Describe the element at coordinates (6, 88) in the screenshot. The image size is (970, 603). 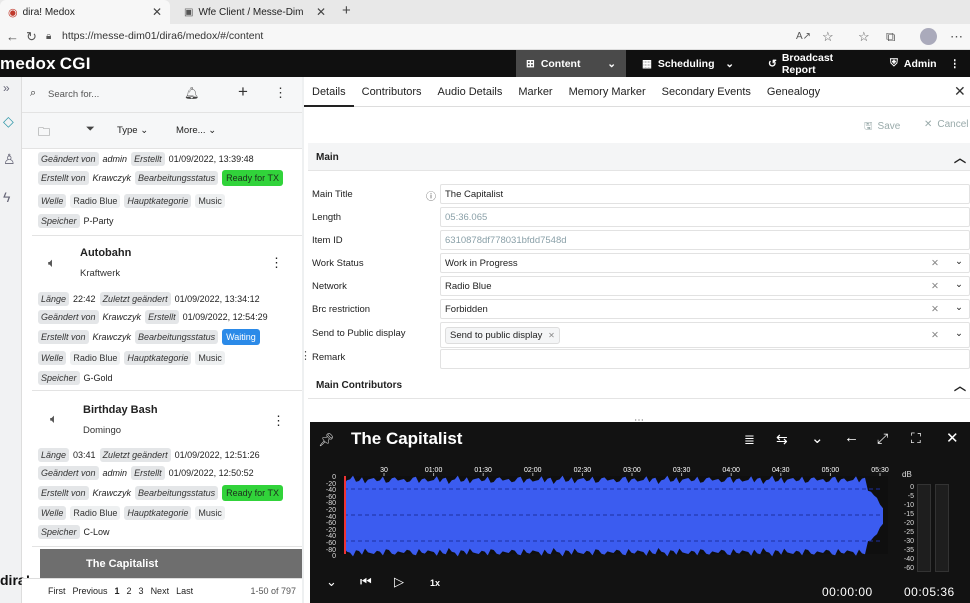
I see `expand-icon: »` at that location.